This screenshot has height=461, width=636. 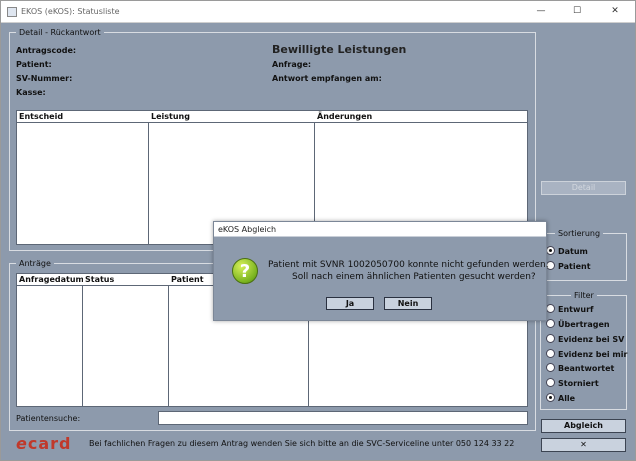 I want to click on title-bar: EKOS (eKOS): Statusliste — ☐ ✕, so click(x=318, y=12).